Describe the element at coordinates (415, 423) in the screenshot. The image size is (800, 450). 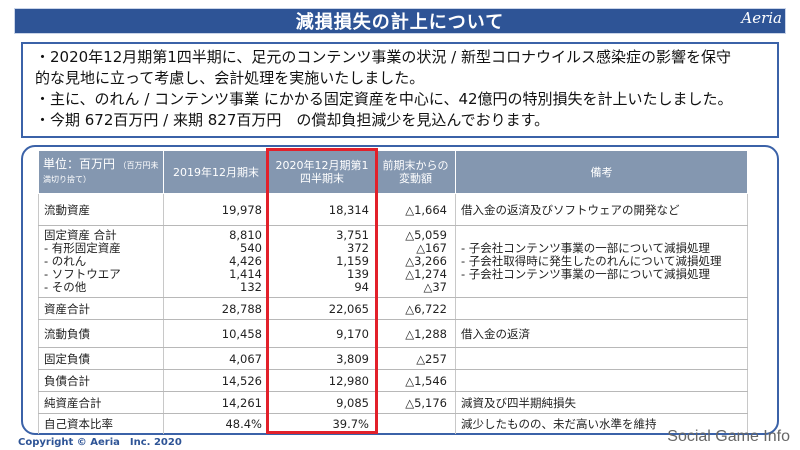
I see `value-change` at that location.